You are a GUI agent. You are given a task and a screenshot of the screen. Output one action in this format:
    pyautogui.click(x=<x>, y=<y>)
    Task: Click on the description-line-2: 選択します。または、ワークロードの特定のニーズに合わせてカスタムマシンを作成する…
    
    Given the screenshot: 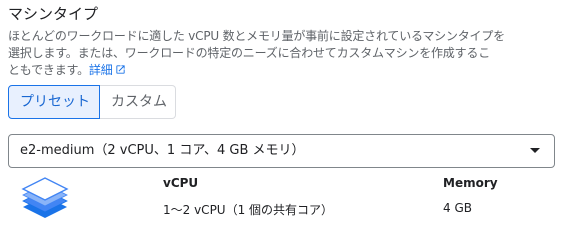 What is the action you would take?
    pyautogui.click(x=249, y=53)
    